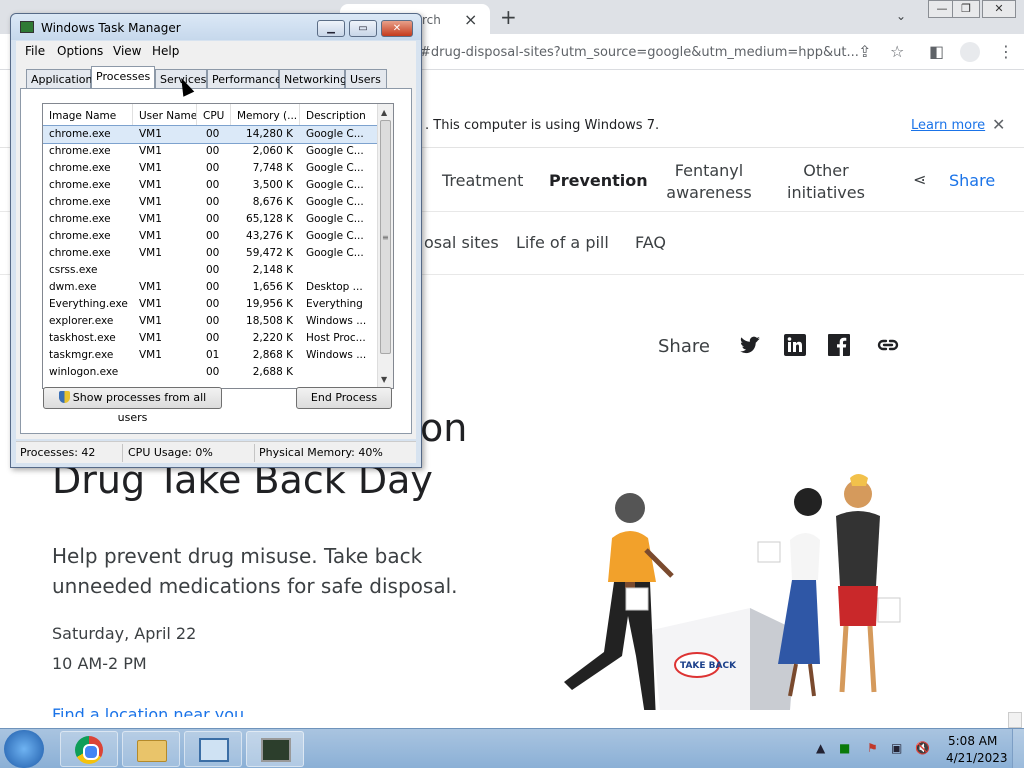 This screenshot has height=768, width=1024. Describe the element at coordinates (269, 321) in the screenshot. I see `process-memory: 18,508 K` at that location.